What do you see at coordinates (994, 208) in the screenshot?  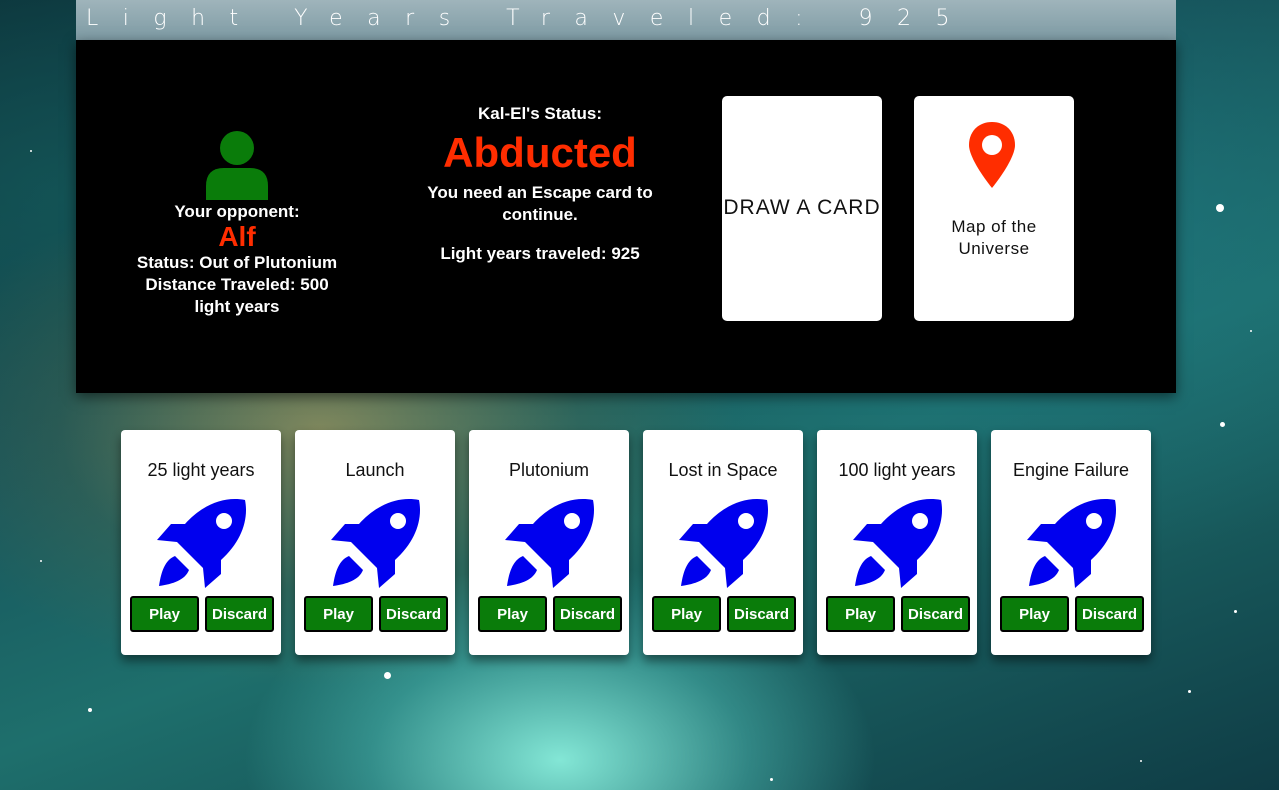 I see `map-of-universe-button: Map of the Universe` at bounding box center [994, 208].